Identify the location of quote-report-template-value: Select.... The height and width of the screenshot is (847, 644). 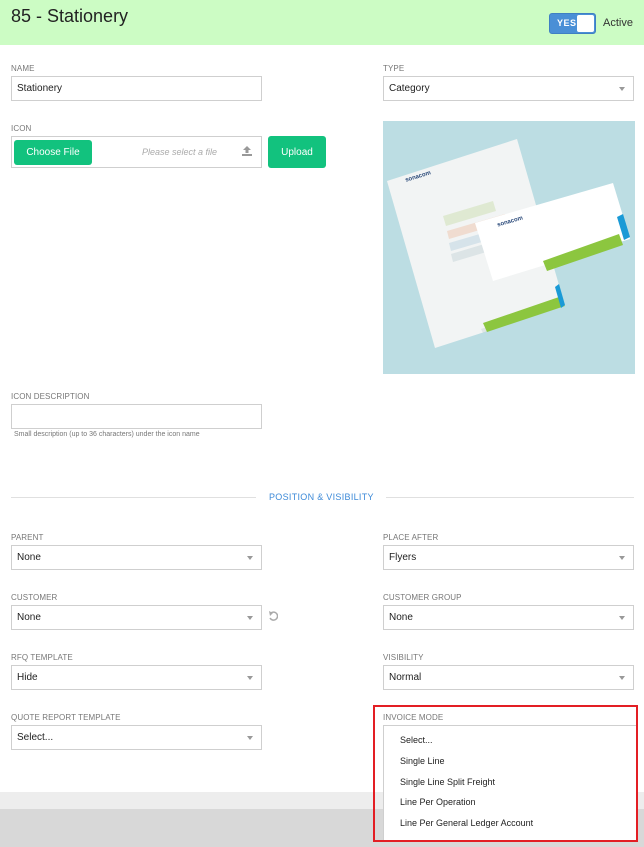
(35, 737).